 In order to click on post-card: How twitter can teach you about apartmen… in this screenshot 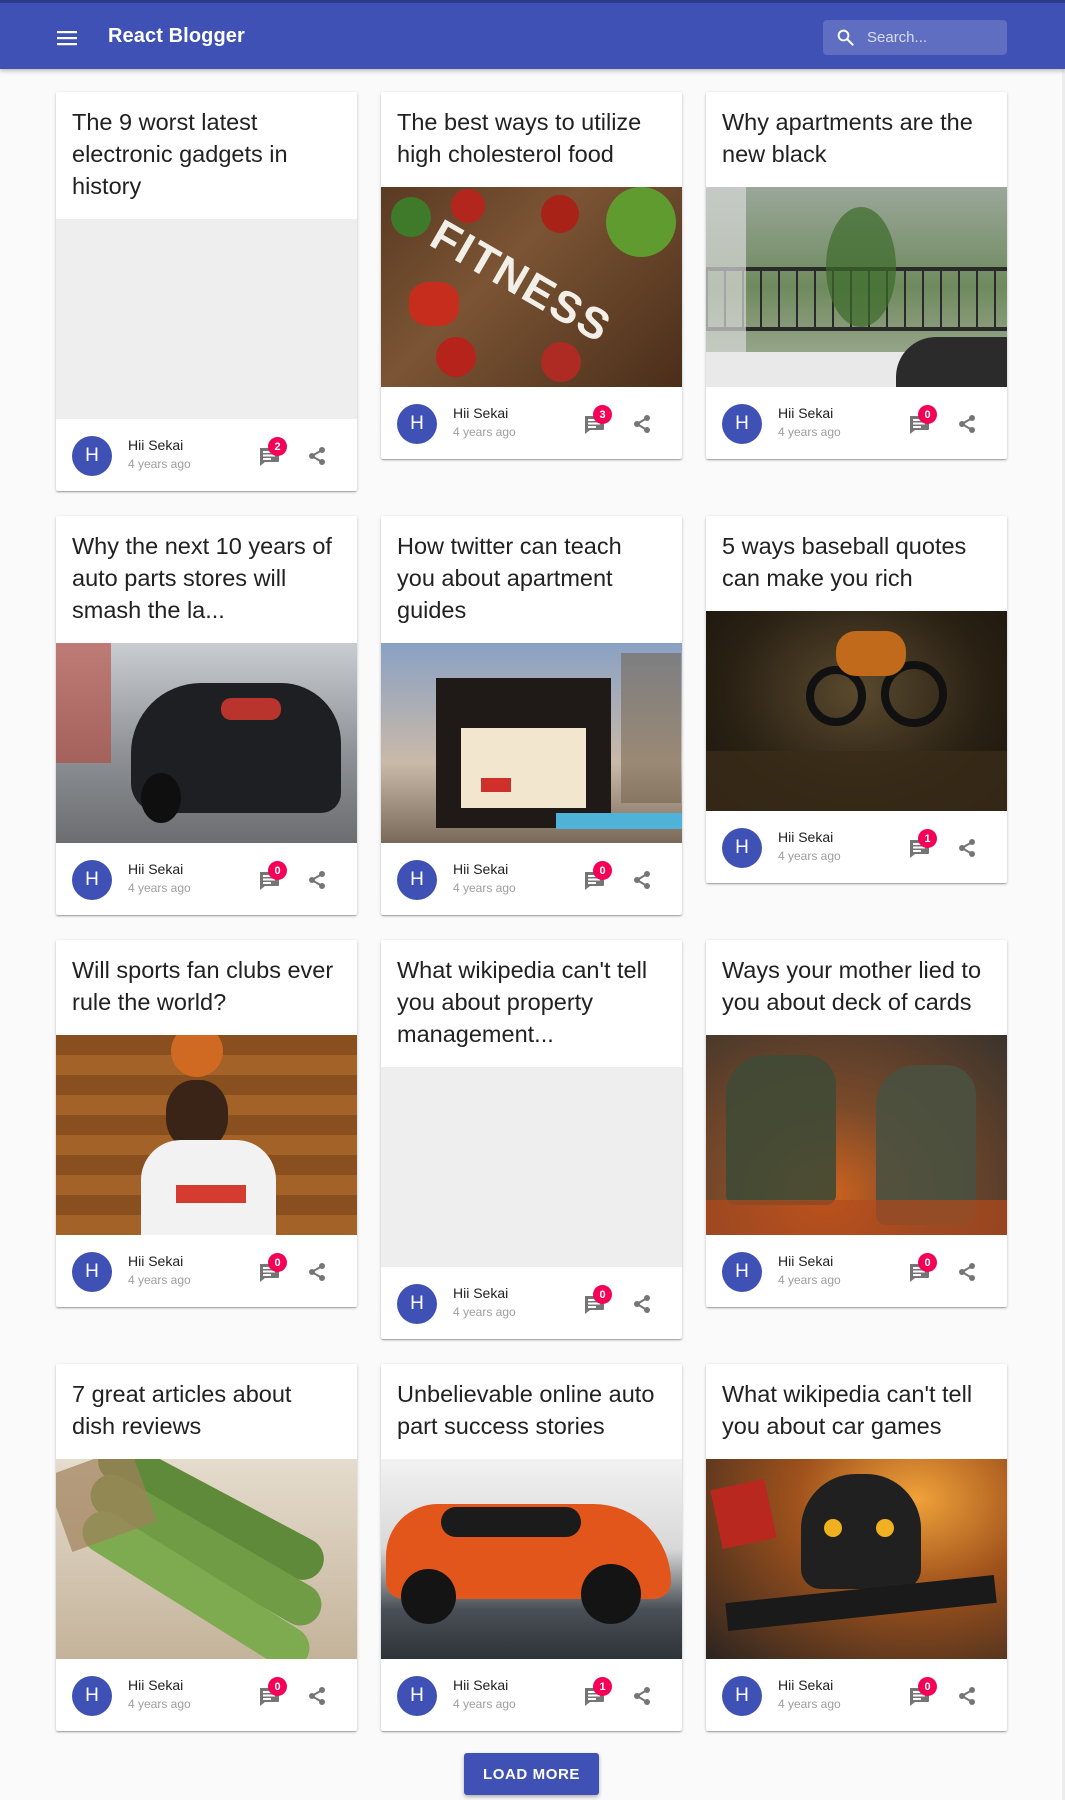, I will do `click(531, 715)`.